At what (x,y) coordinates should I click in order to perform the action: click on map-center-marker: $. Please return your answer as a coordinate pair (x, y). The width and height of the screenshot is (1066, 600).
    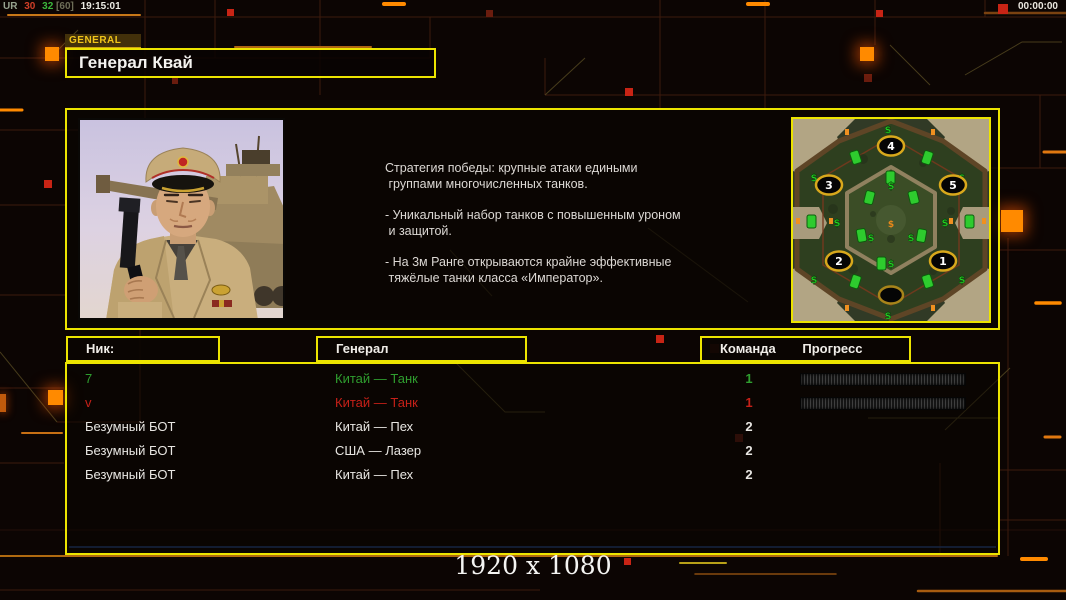
    Looking at the image, I should click on (891, 225).